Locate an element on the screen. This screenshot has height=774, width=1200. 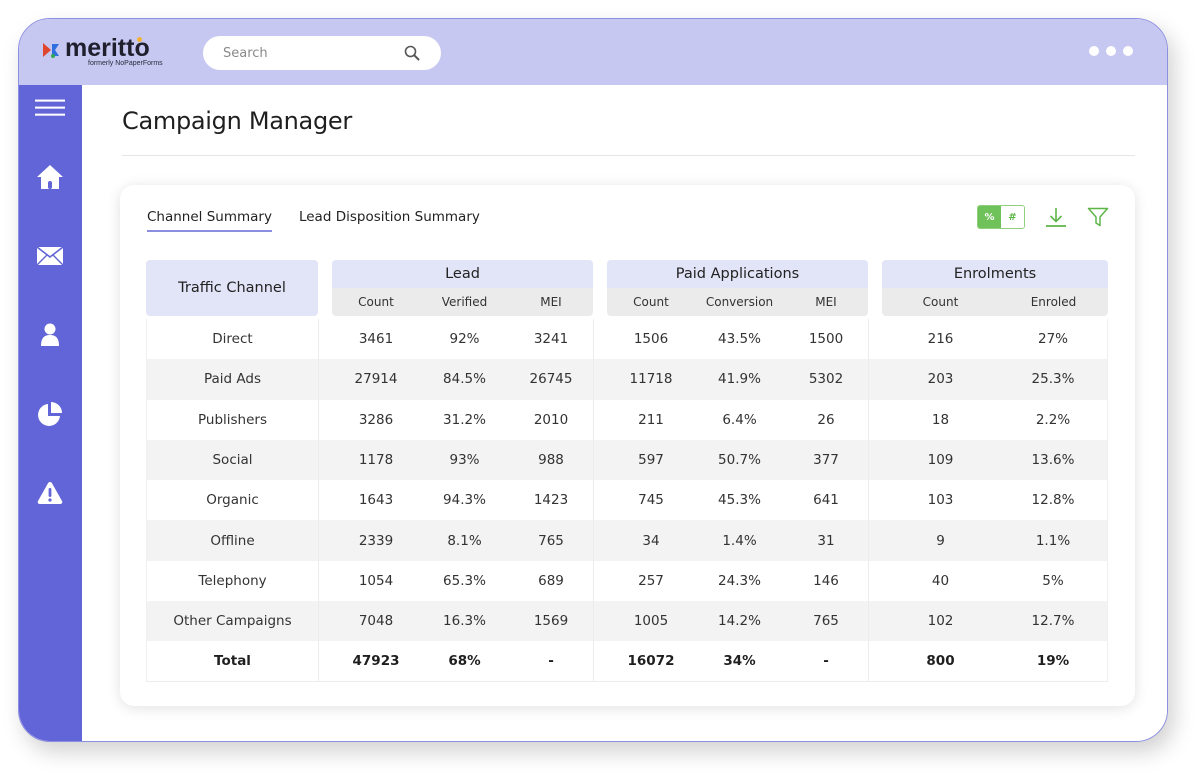
cell-enrol-count: 9 is located at coordinates (940, 540).